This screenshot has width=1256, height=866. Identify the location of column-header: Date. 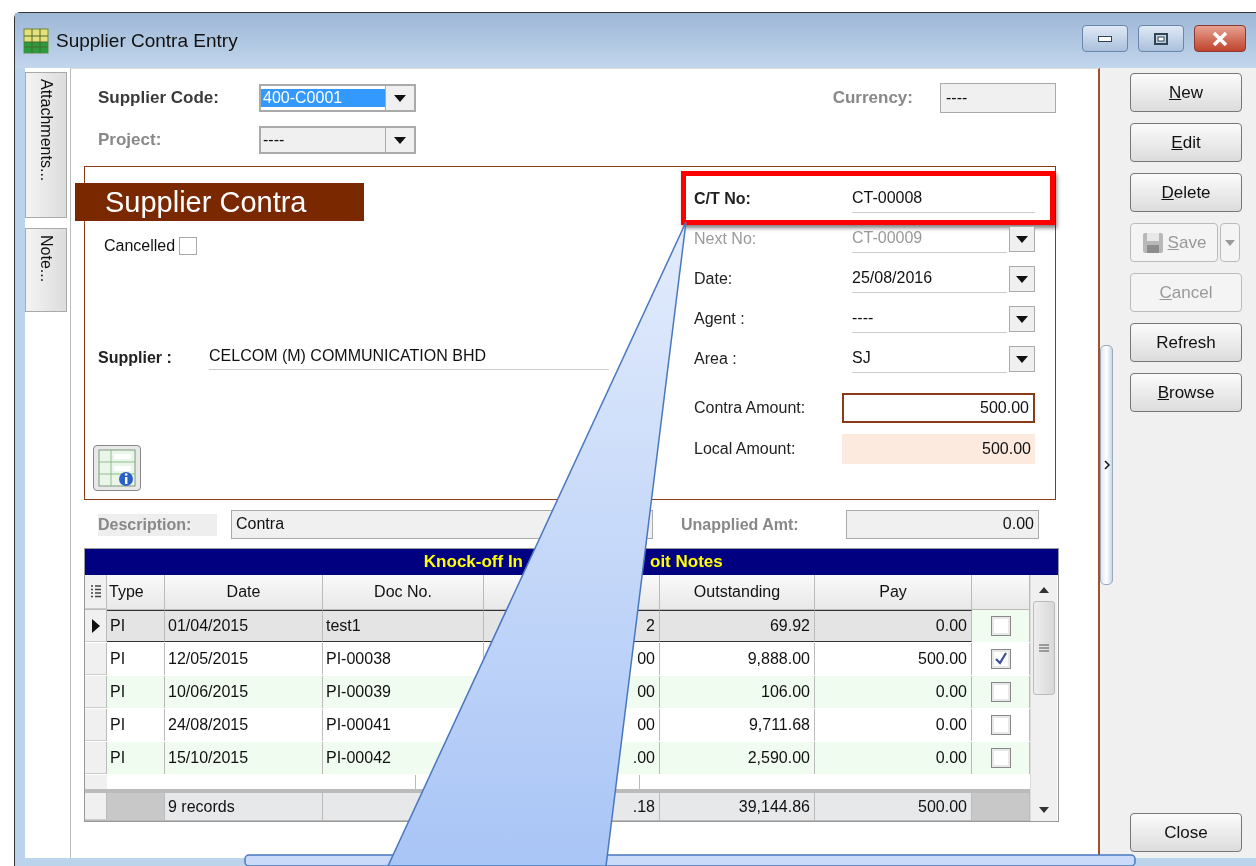
(244, 592).